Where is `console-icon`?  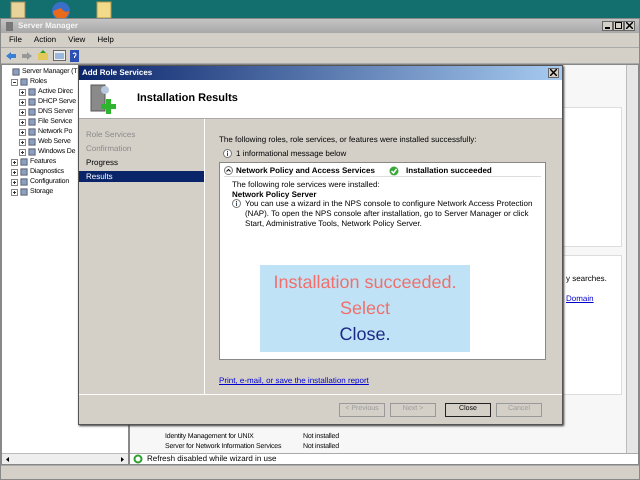 console-icon is located at coordinates (59, 55).